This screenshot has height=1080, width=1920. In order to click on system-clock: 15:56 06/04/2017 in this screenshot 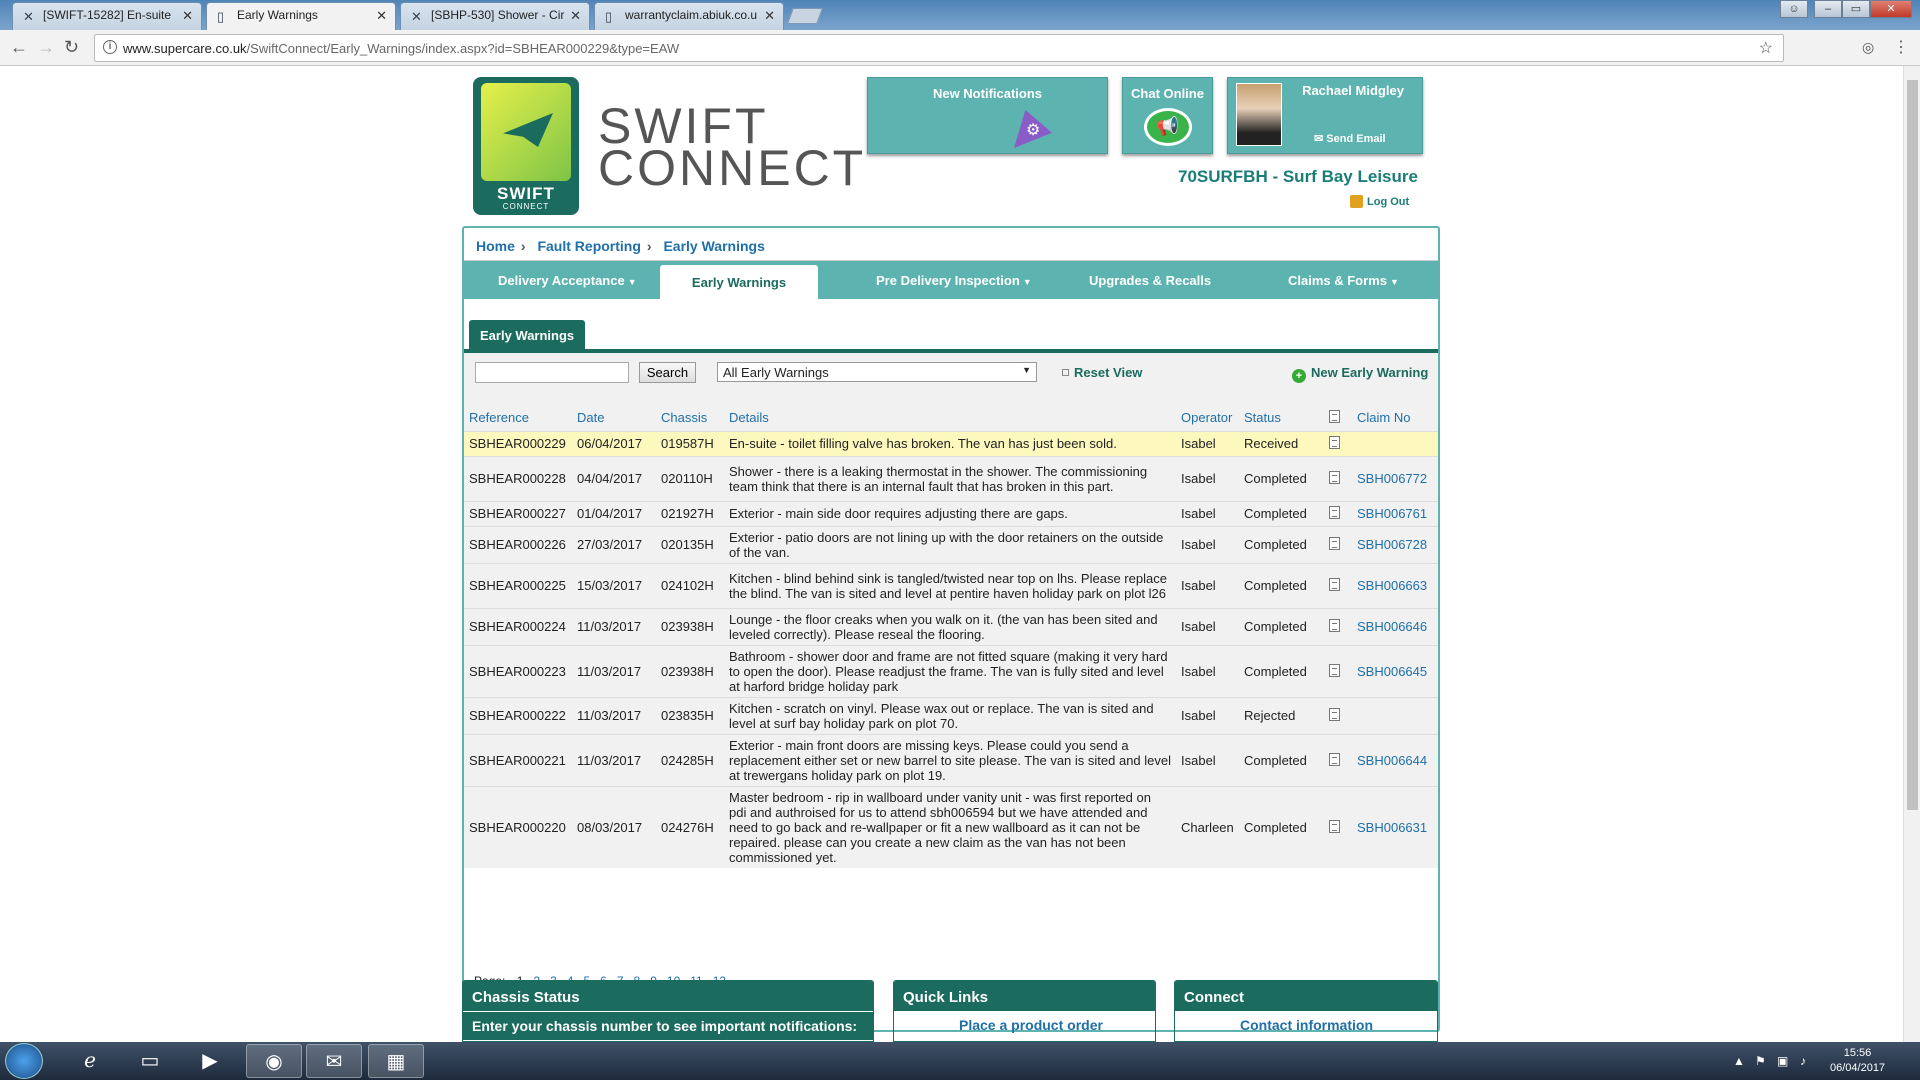, I will do `click(1857, 1061)`.